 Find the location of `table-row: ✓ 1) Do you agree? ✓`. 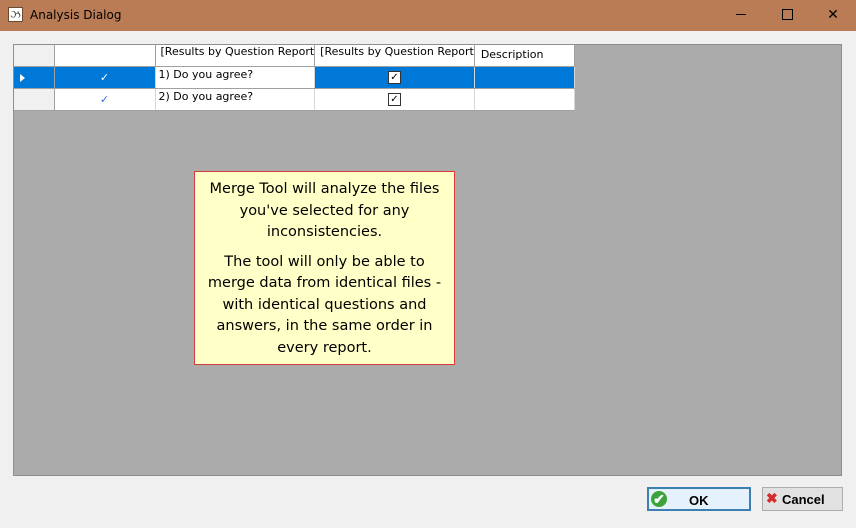

table-row: ✓ 1) Do you agree? ✓ is located at coordinates (294, 77).